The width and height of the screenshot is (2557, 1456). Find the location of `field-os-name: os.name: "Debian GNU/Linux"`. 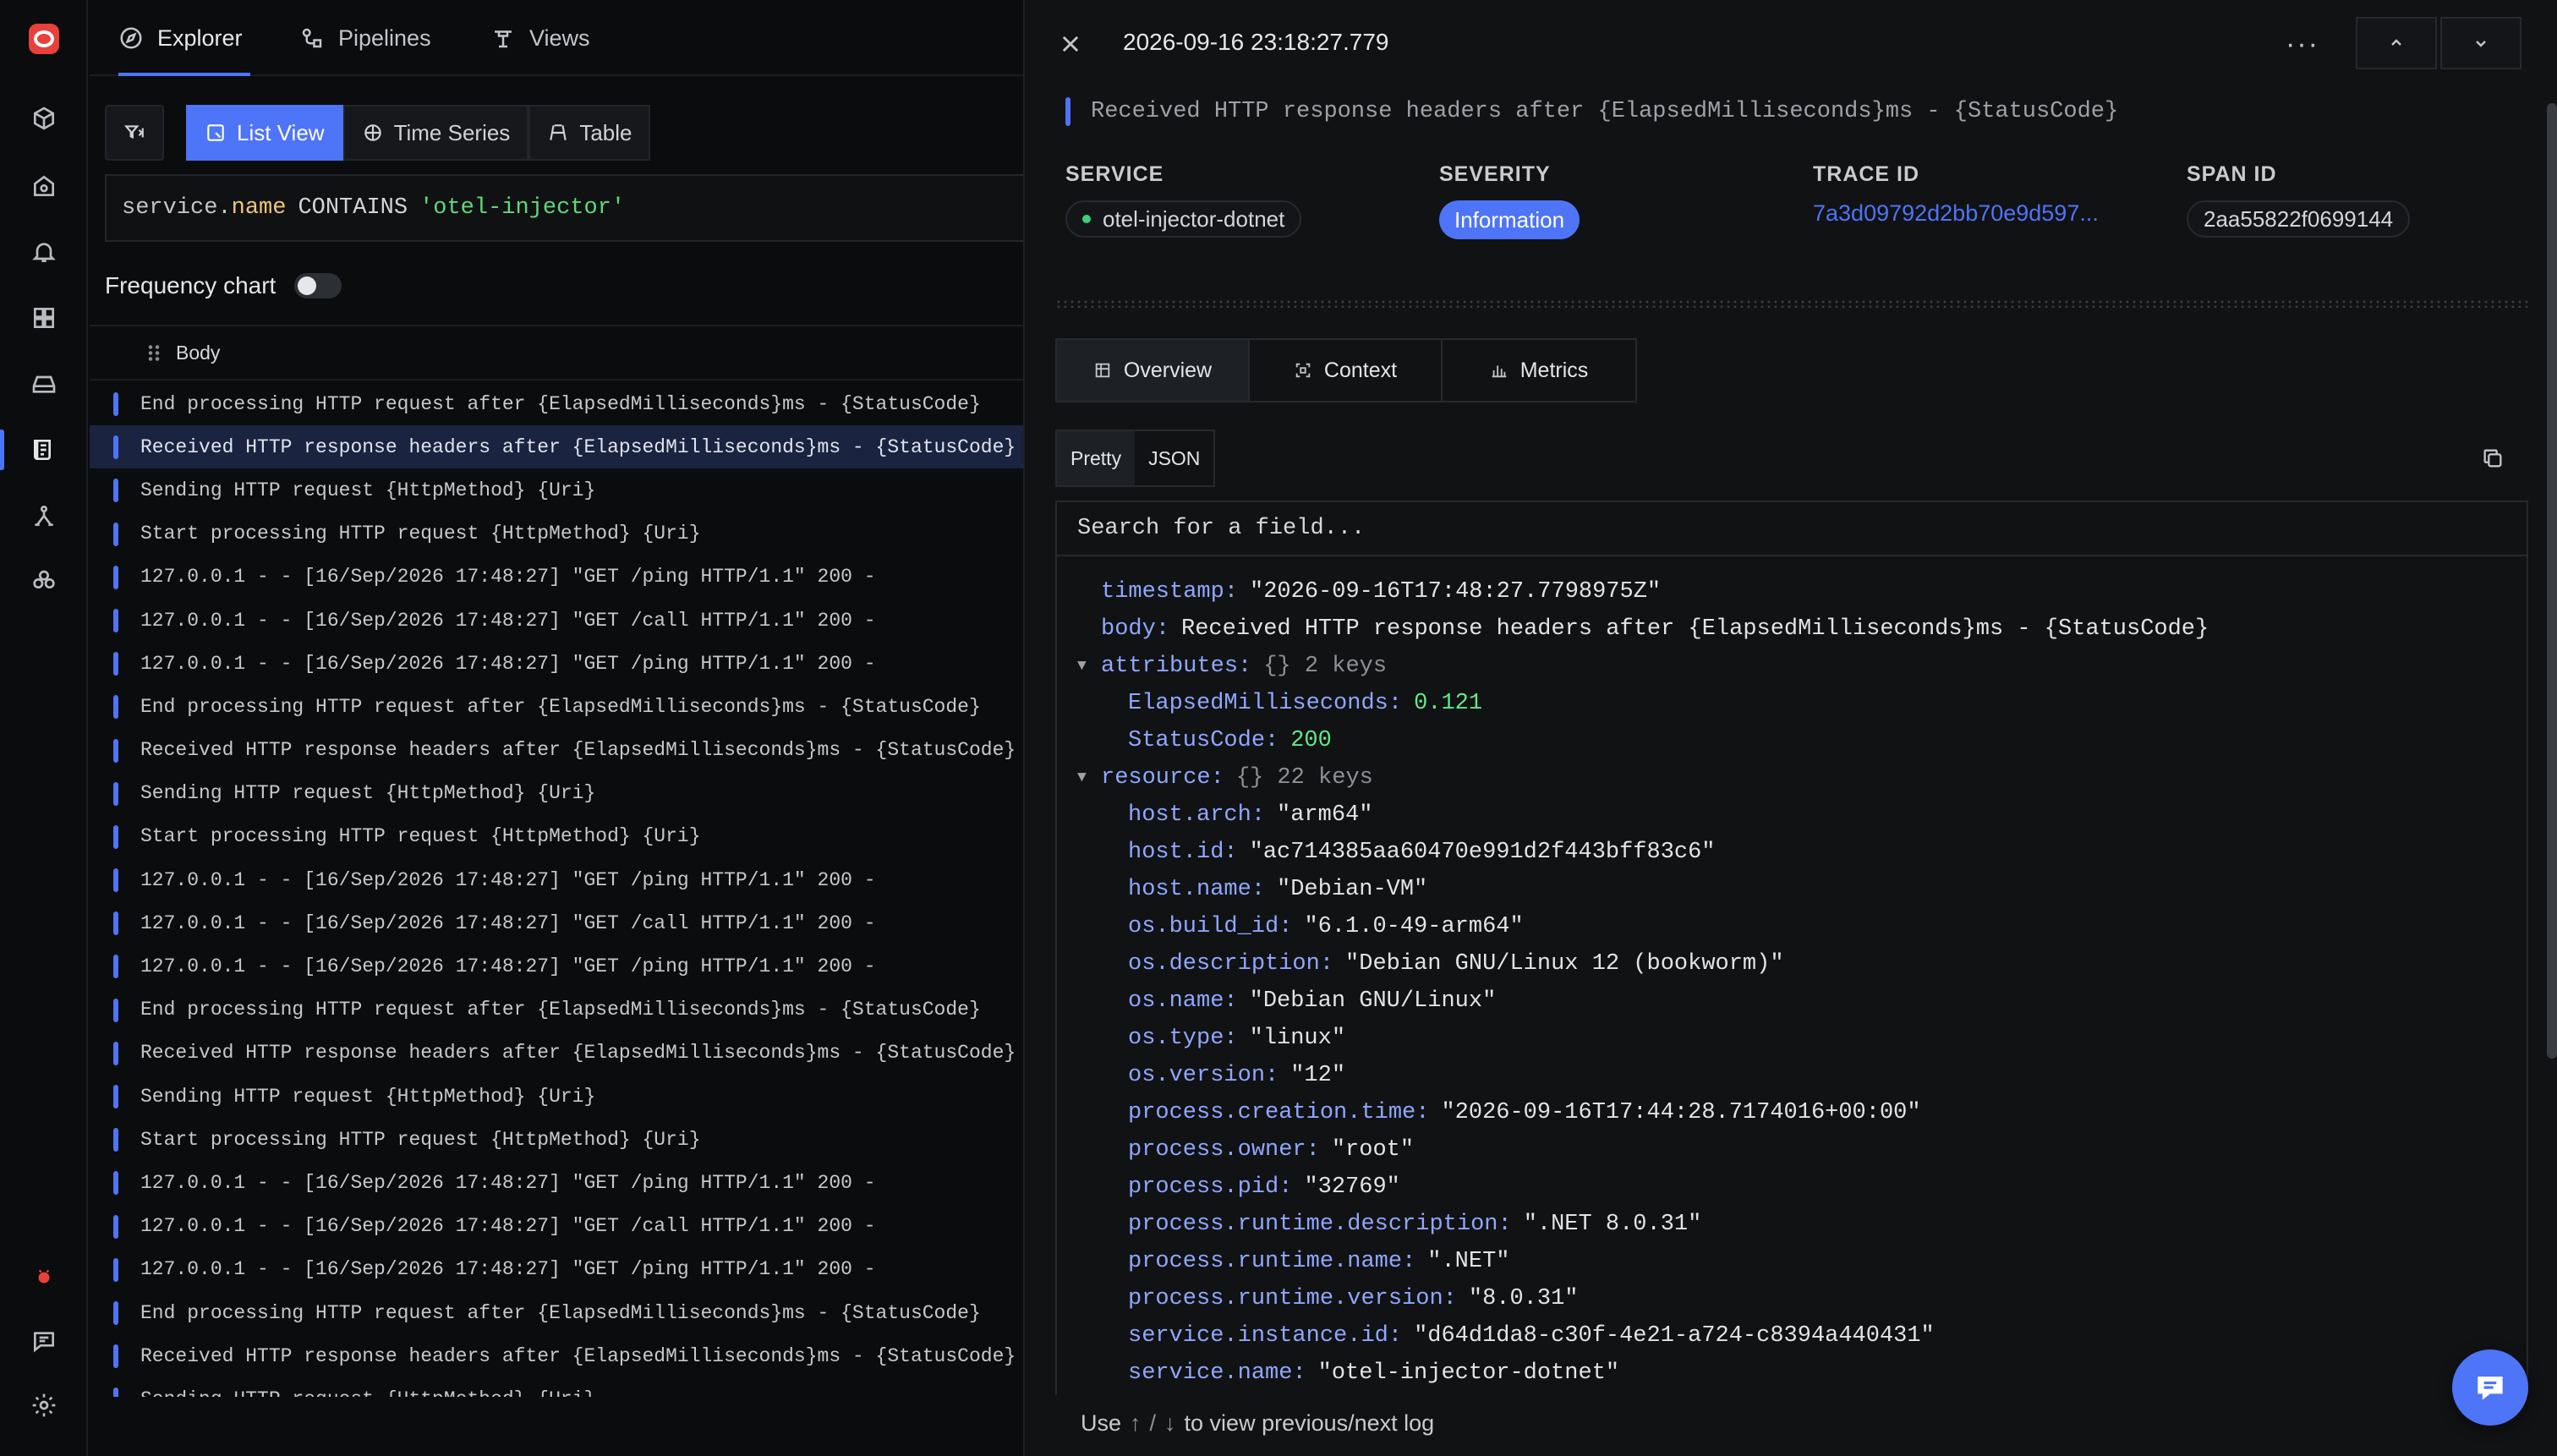

field-os-name: os.name: "Debian GNU/Linux" is located at coordinates (1792, 1002).